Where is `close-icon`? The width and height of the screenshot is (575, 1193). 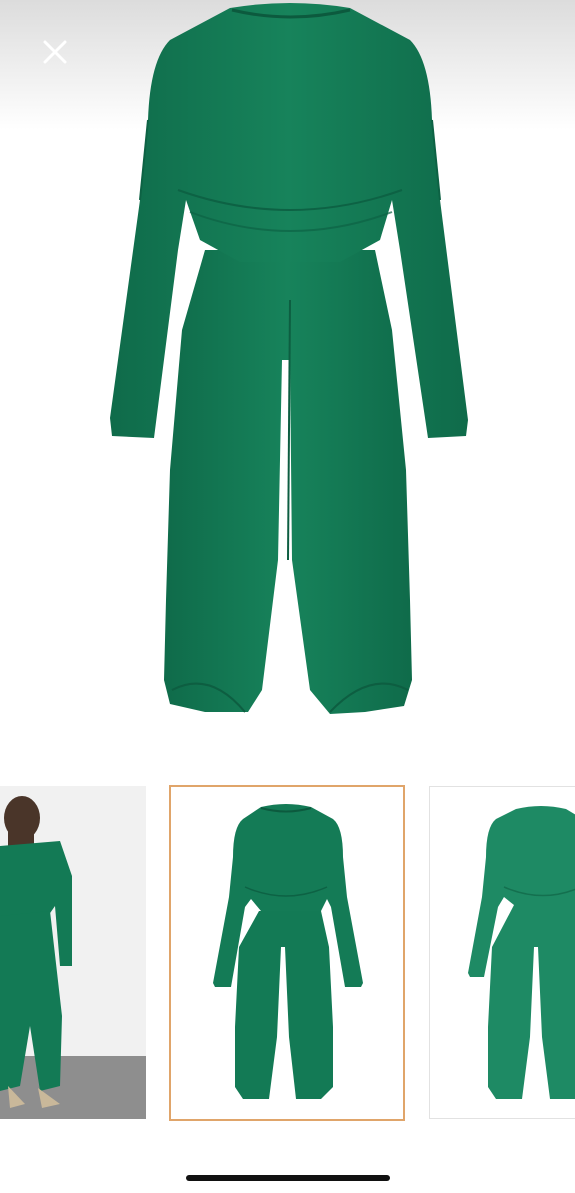
close-icon is located at coordinates (55, 52).